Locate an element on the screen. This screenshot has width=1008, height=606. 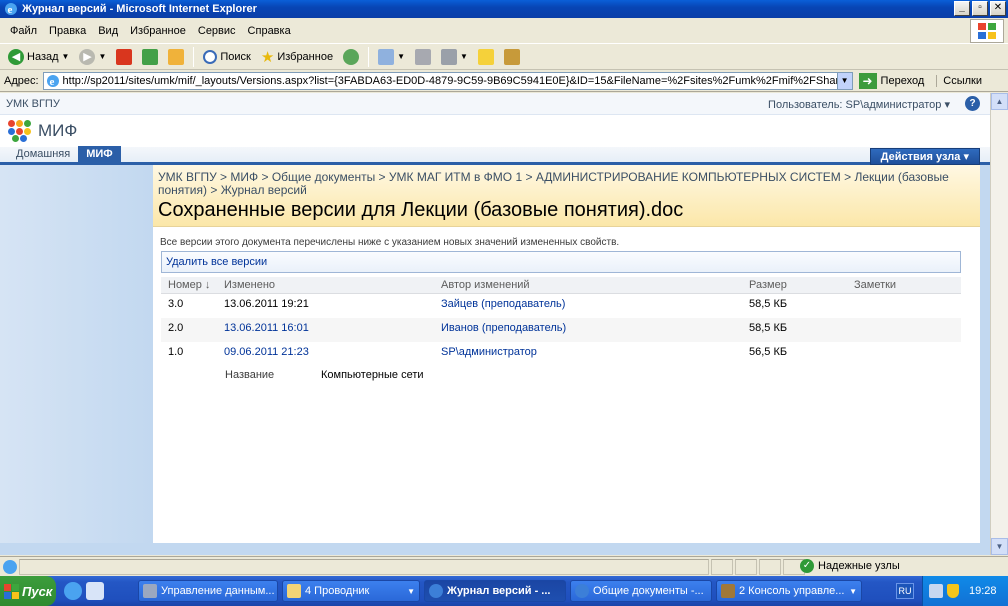
tab-mif: МИФ is located at coordinates (99, 154).